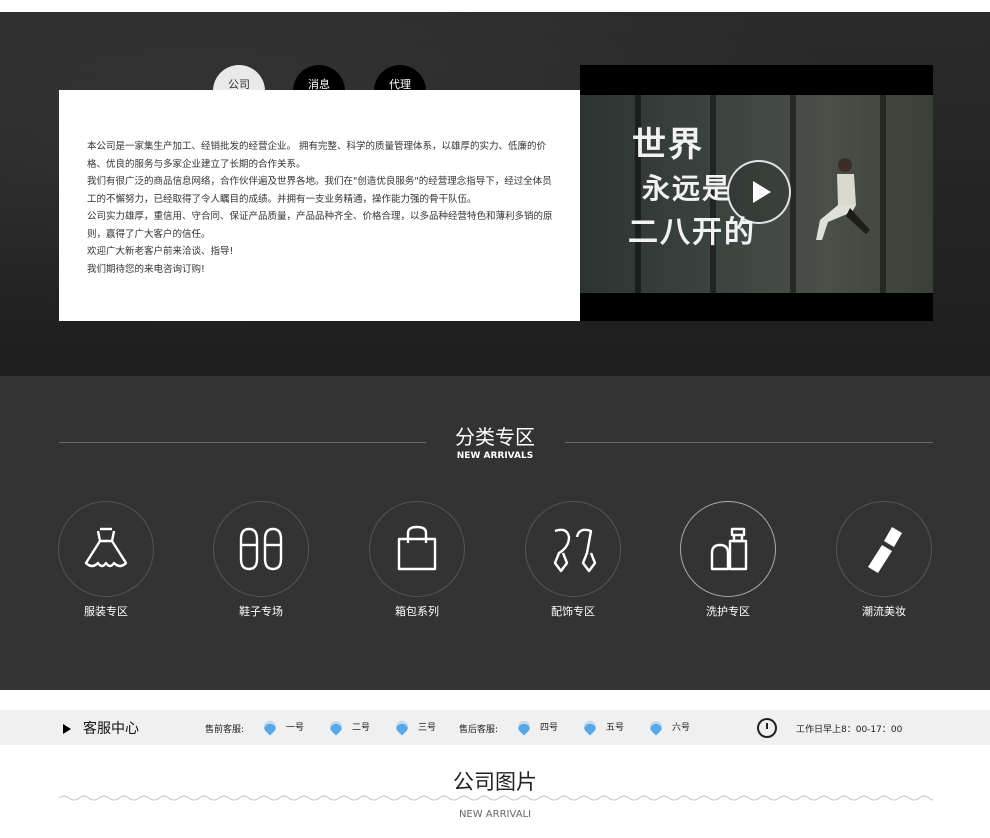 The height and width of the screenshot is (838, 990). What do you see at coordinates (849, 730) in the screenshot?
I see `working-hours: 工作日早上8：00-17：00` at bounding box center [849, 730].